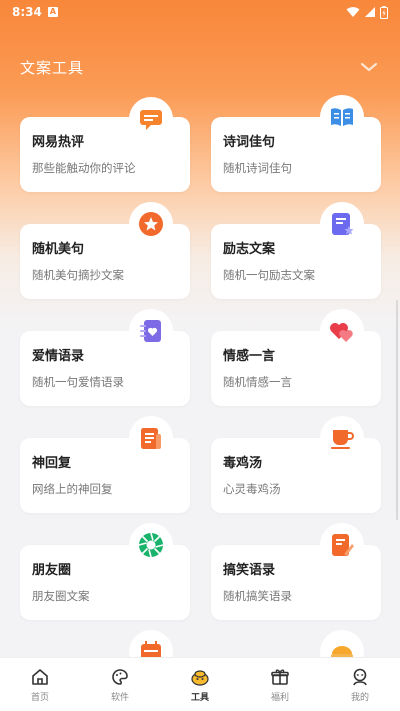  I want to click on tab-label: 软件, so click(119, 697).